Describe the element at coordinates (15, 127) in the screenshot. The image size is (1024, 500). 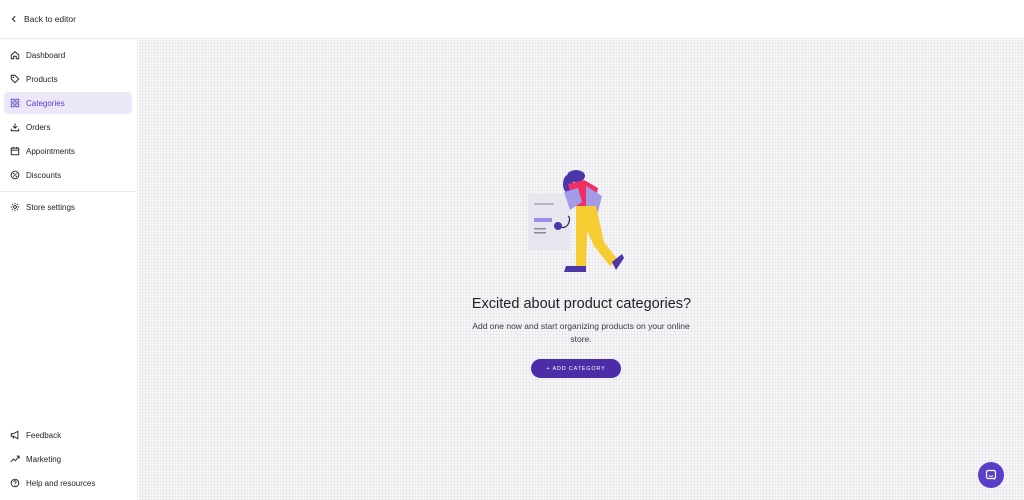
I see `download-icon` at that location.